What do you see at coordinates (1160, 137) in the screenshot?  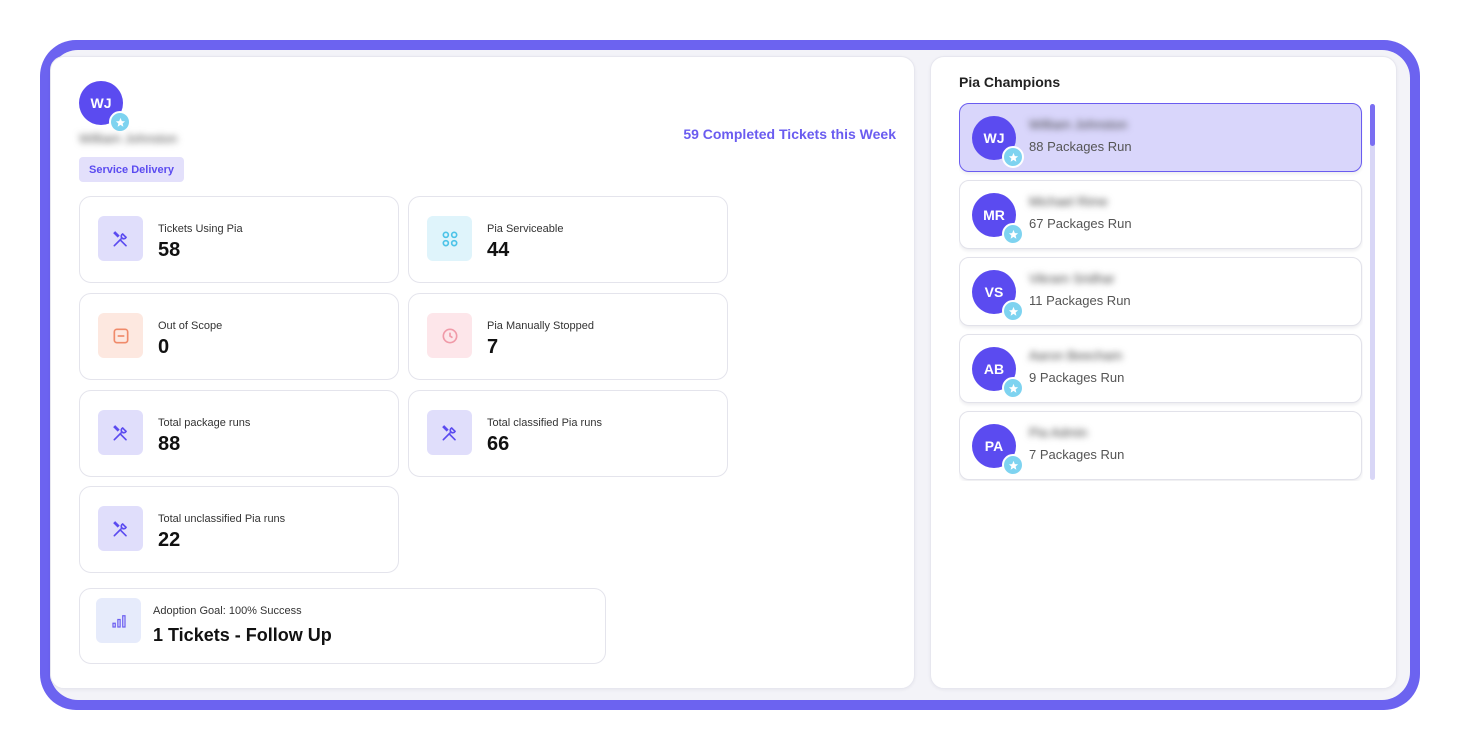 I see `champion-item: WJ William Johnston 88 Packages Run` at bounding box center [1160, 137].